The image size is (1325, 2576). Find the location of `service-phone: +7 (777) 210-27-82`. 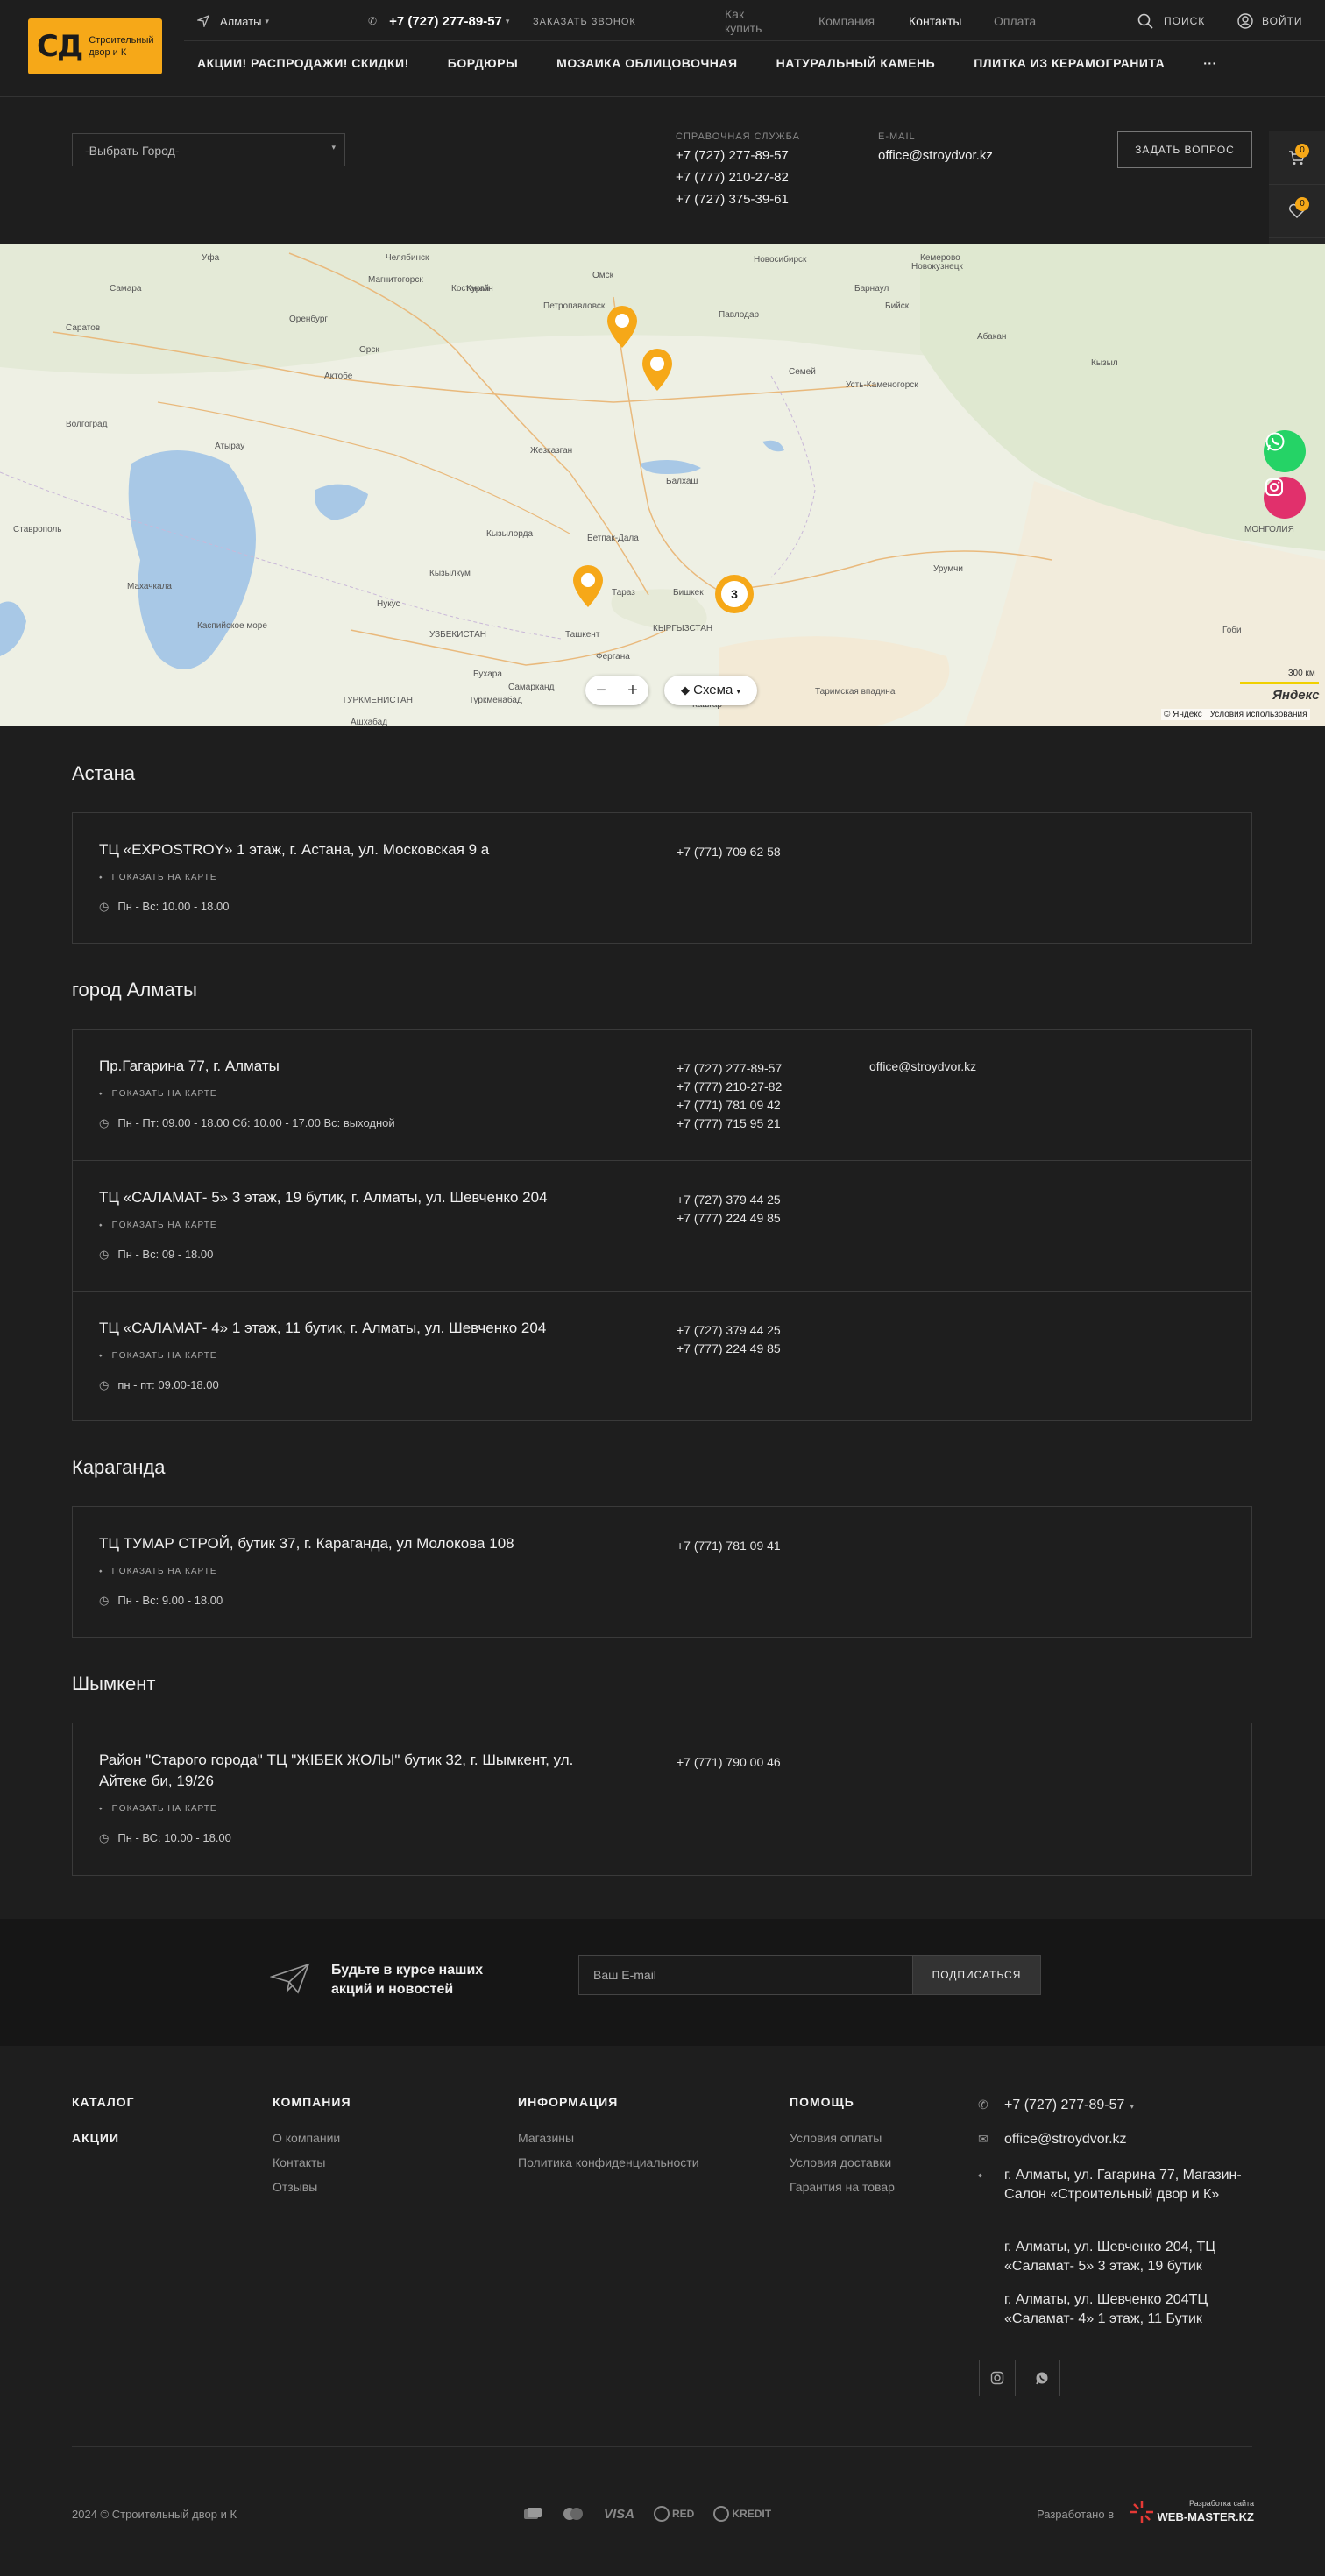

service-phone: +7 (777) 210-27-82 is located at coordinates (732, 177).